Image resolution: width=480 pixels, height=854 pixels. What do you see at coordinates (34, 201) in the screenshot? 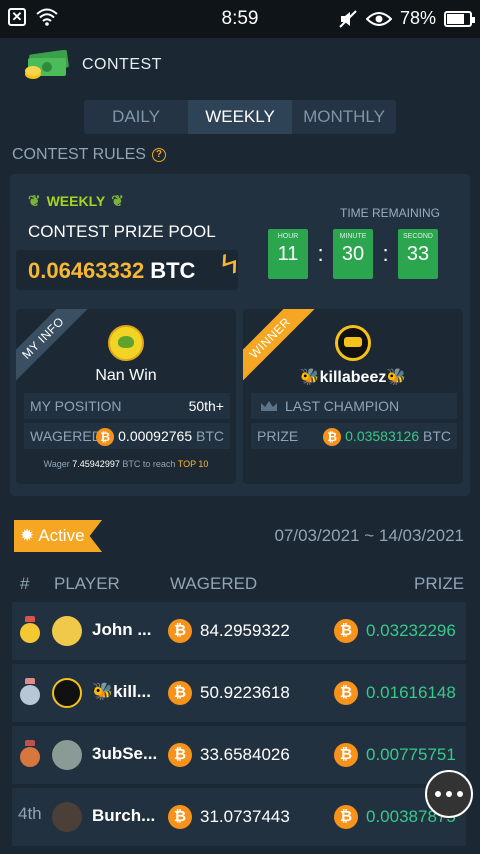
I see `laurel-left-icon: ❦` at bounding box center [34, 201].